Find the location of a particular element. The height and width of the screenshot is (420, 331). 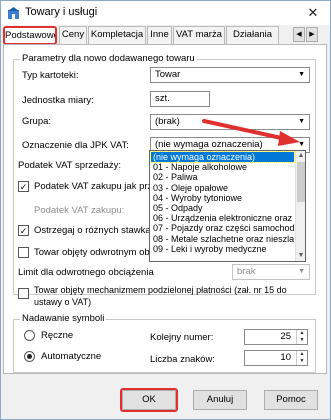

odwrotne-obciazenie-checkbox is located at coordinates (23, 252).